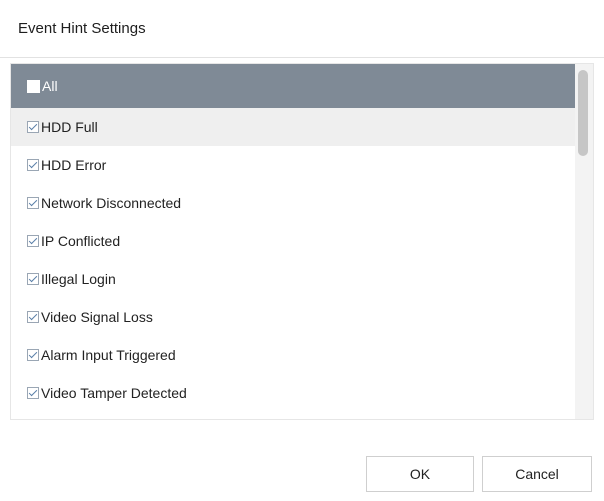 The width and height of the screenshot is (604, 501). What do you see at coordinates (82, 28) in the screenshot?
I see `dialog-title: Event Hint Settings` at bounding box center [82, 28].